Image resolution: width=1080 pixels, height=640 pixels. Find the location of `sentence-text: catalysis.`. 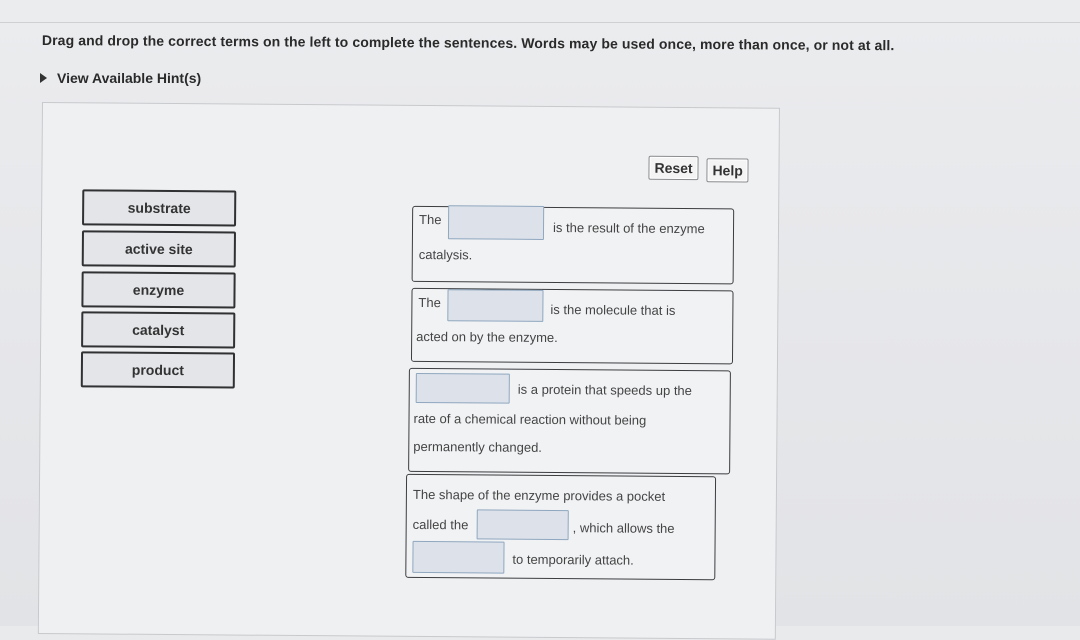

sentence-text: catalysis. is located at coordinates (445, 254).